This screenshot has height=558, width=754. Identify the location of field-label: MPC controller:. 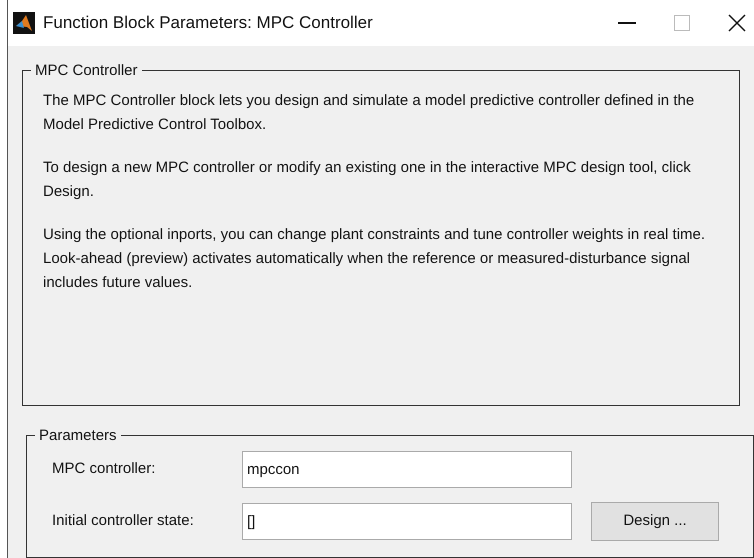
(104, 469).